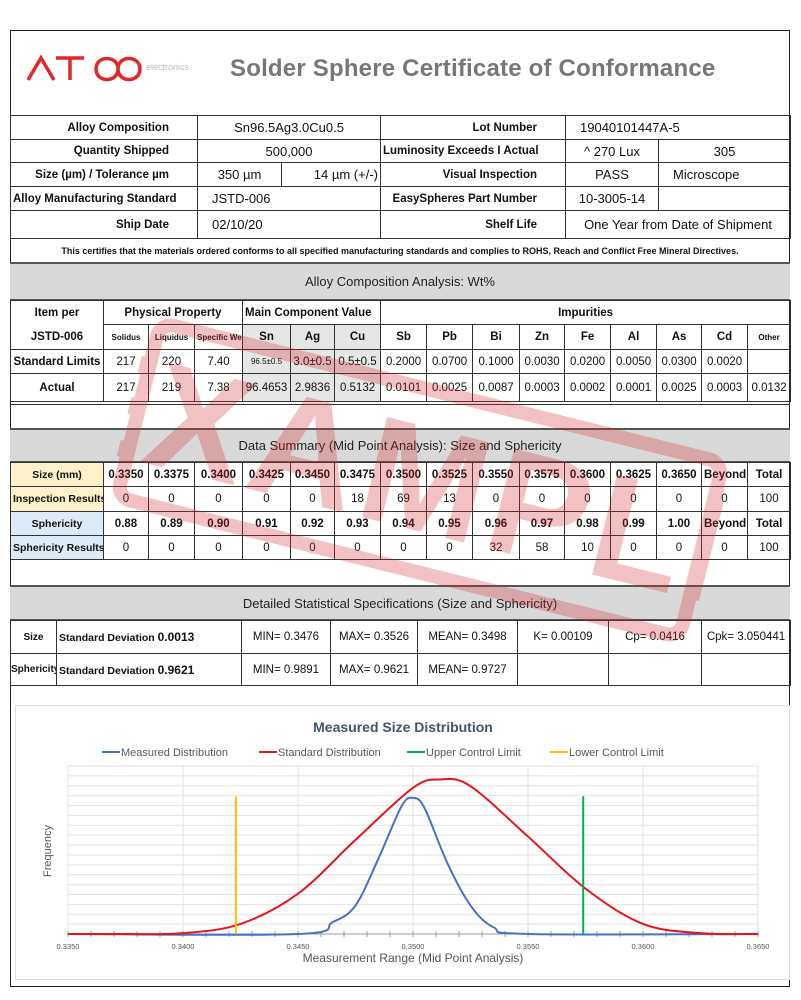 The width and height of the screenshot is (801, 1000). Describe the element at coordinates (403, 474) in the screenshot. I see `cell: 0.3500` at that location.